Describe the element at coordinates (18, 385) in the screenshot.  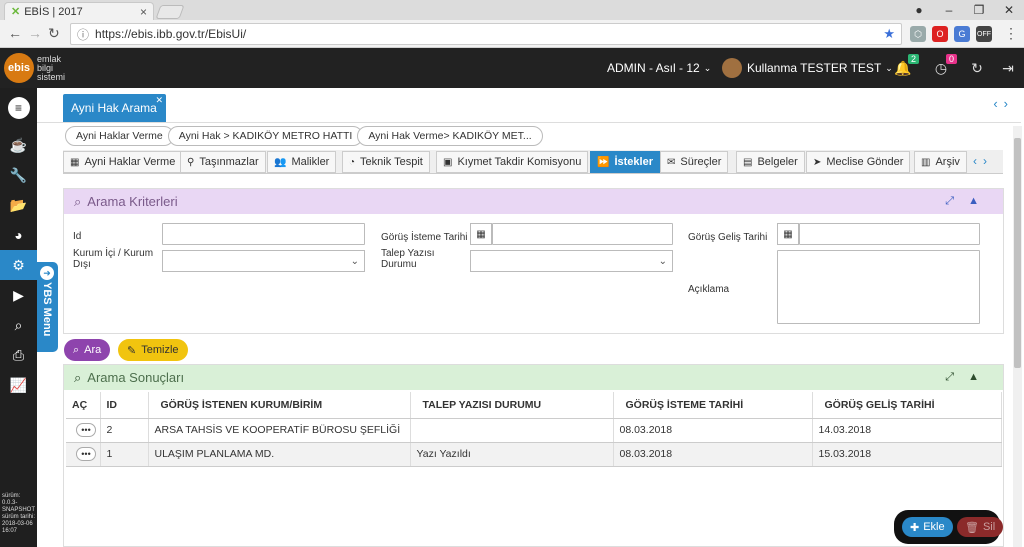
I see `chart-icon: 📈` at that location.